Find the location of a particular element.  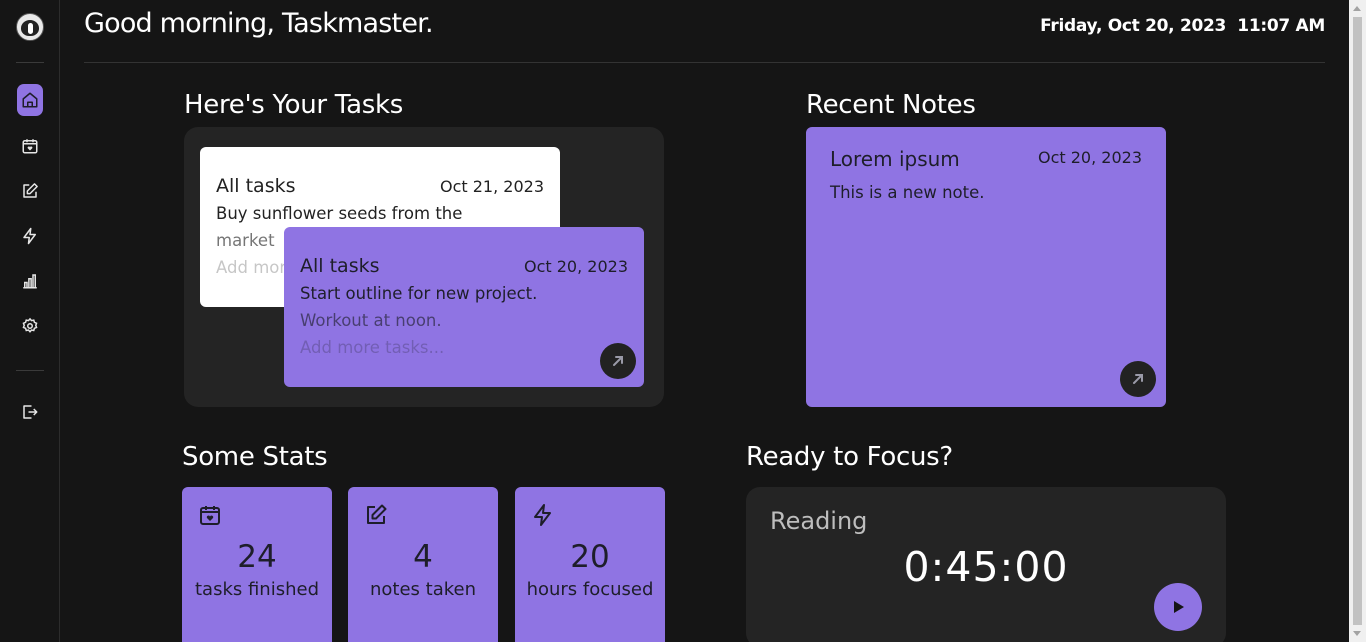

sidebar-item-notes is located at coordinates (30, 191).